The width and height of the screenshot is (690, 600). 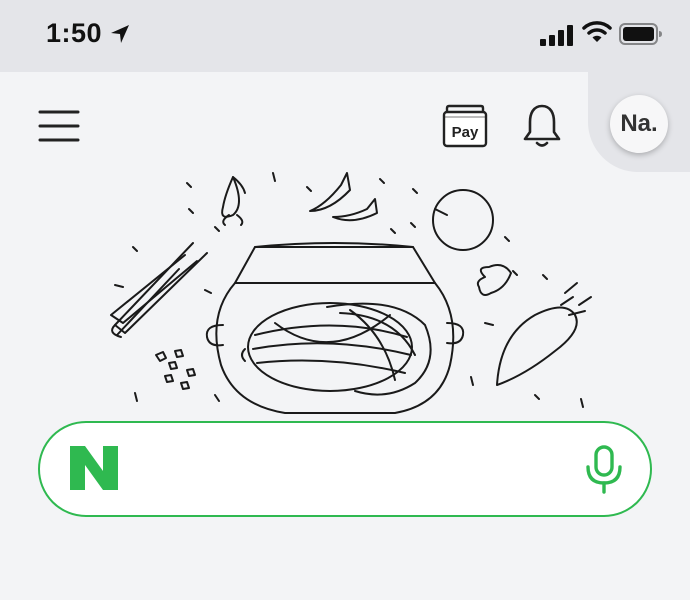 What do you see at coordinates (352, 469) in the screenshot?
I see `search-input` at bounding box center [352, 469].